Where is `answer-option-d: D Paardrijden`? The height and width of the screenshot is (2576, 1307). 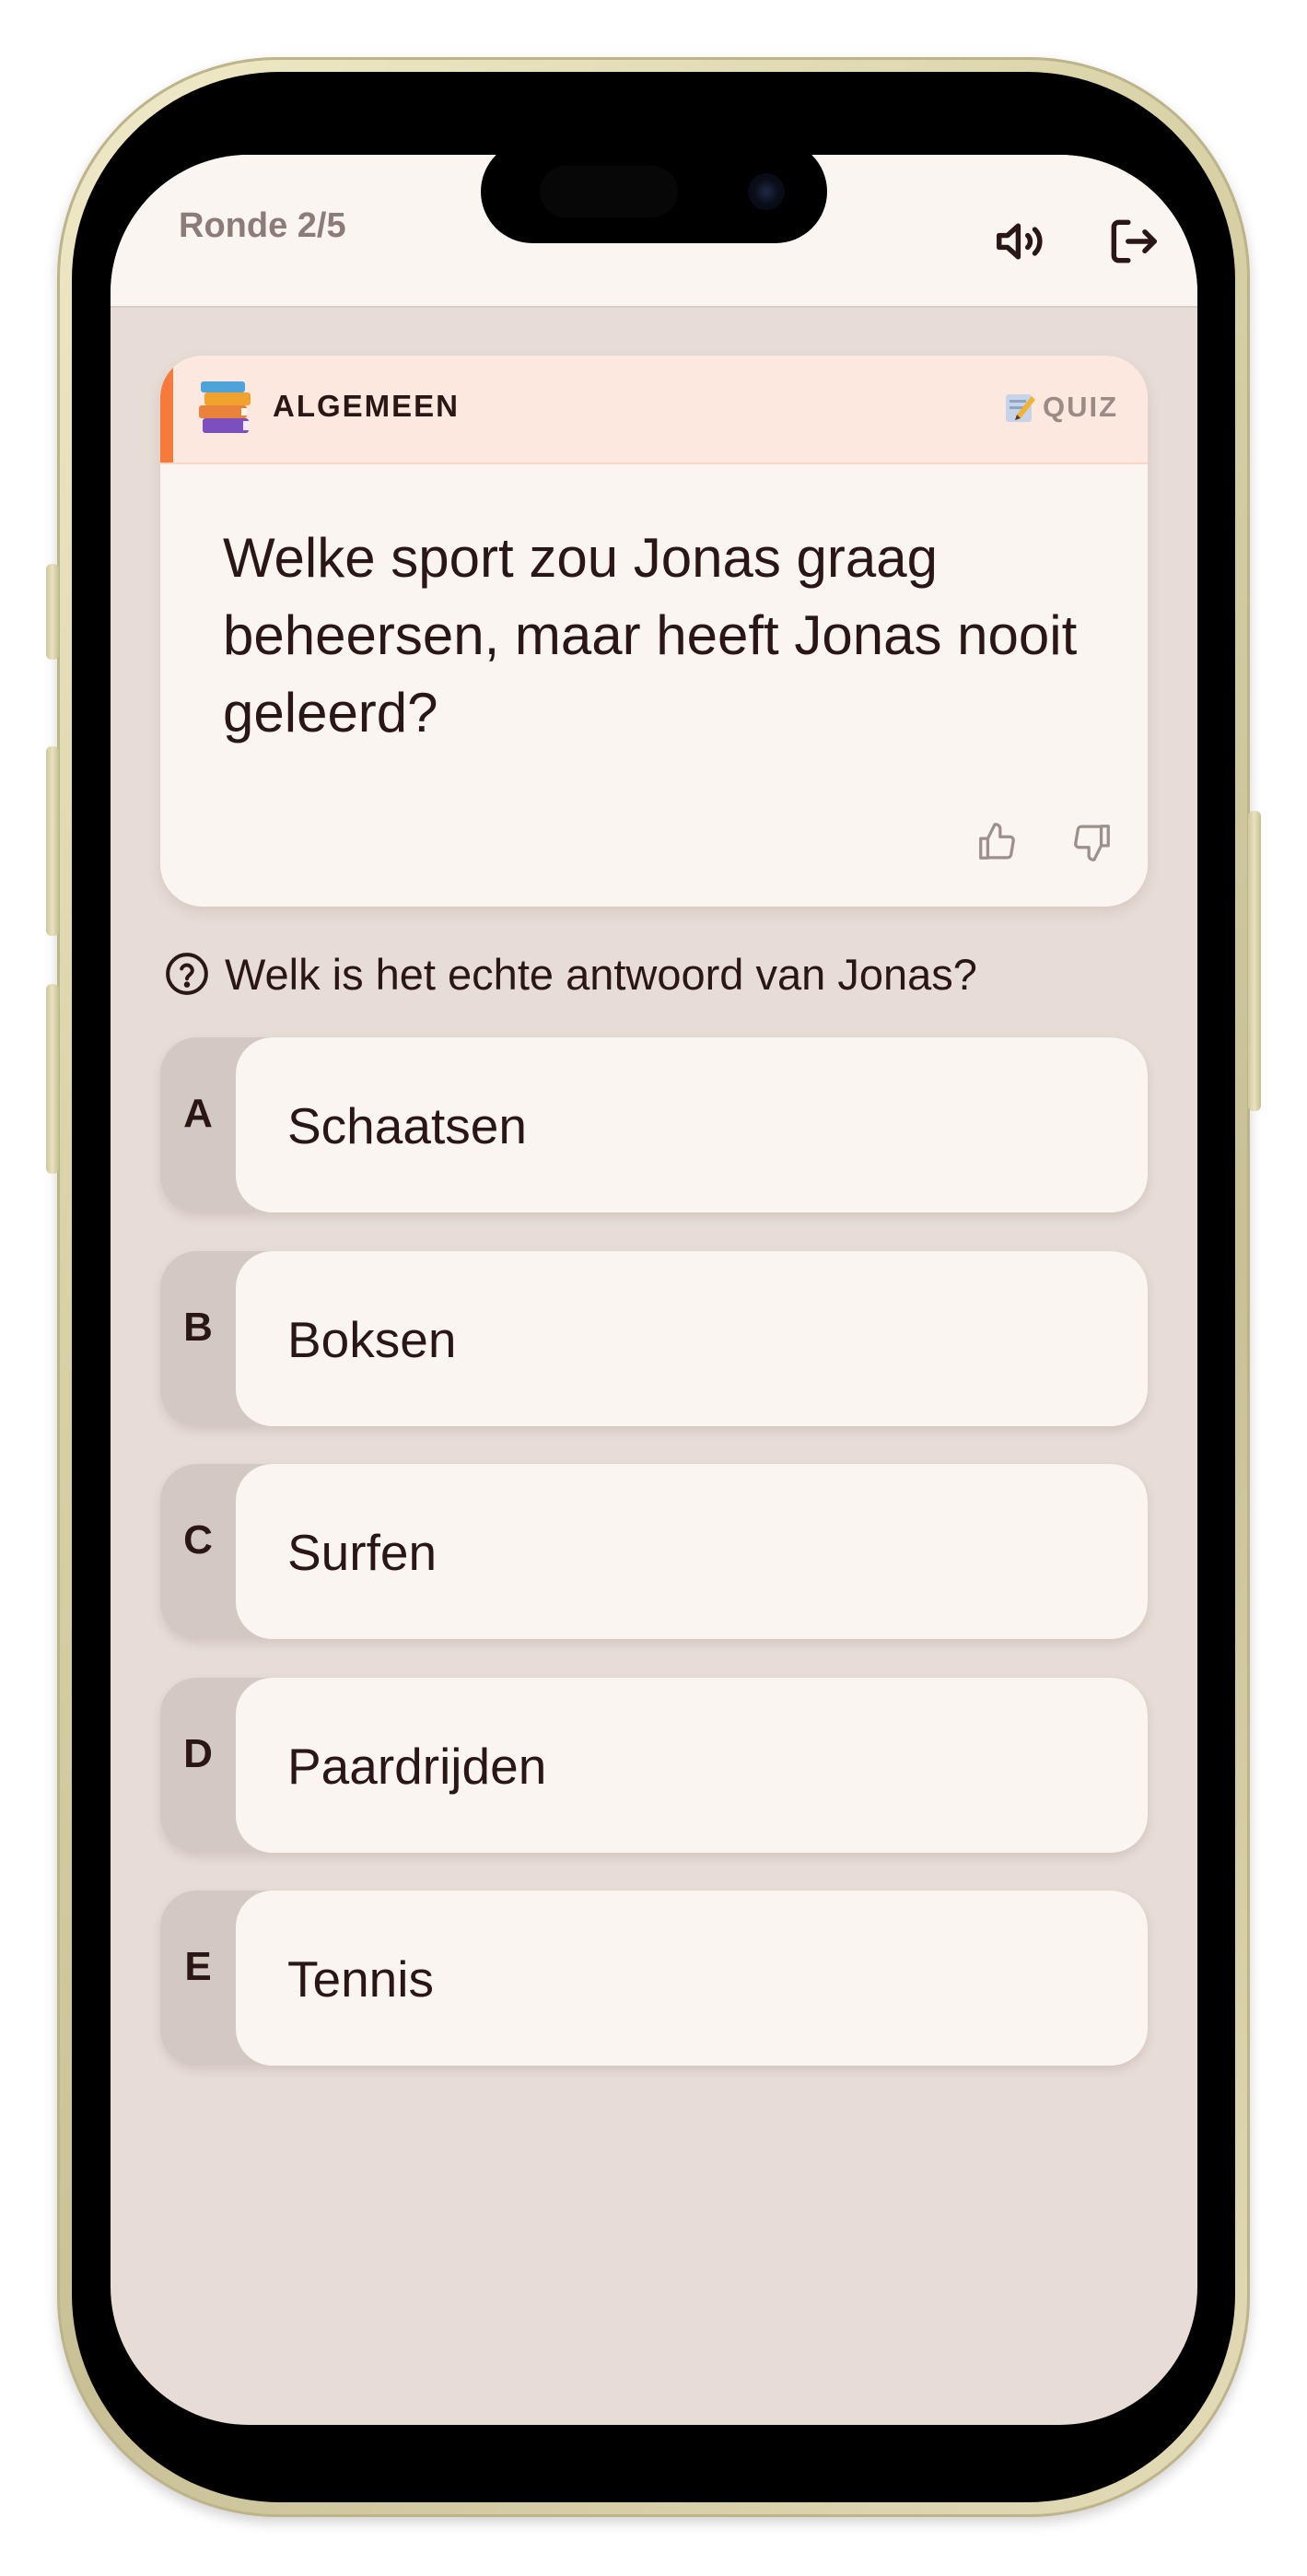 answer-option-d: D Paardrijden is located at coordinates (654, 1765).